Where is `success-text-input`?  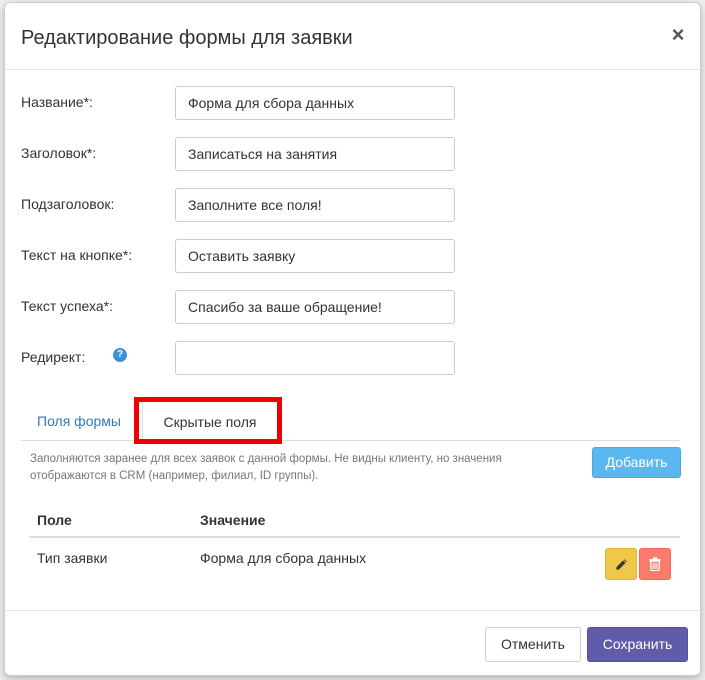
success-text-input is located at coordinates (315, 307).